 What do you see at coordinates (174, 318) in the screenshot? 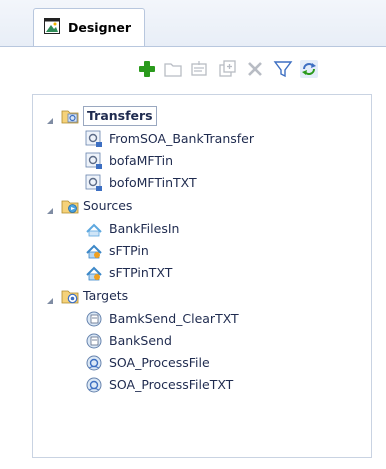
I see `tree-item-label: BamkSend_ClearTXT` at bounding box center [174, 318].